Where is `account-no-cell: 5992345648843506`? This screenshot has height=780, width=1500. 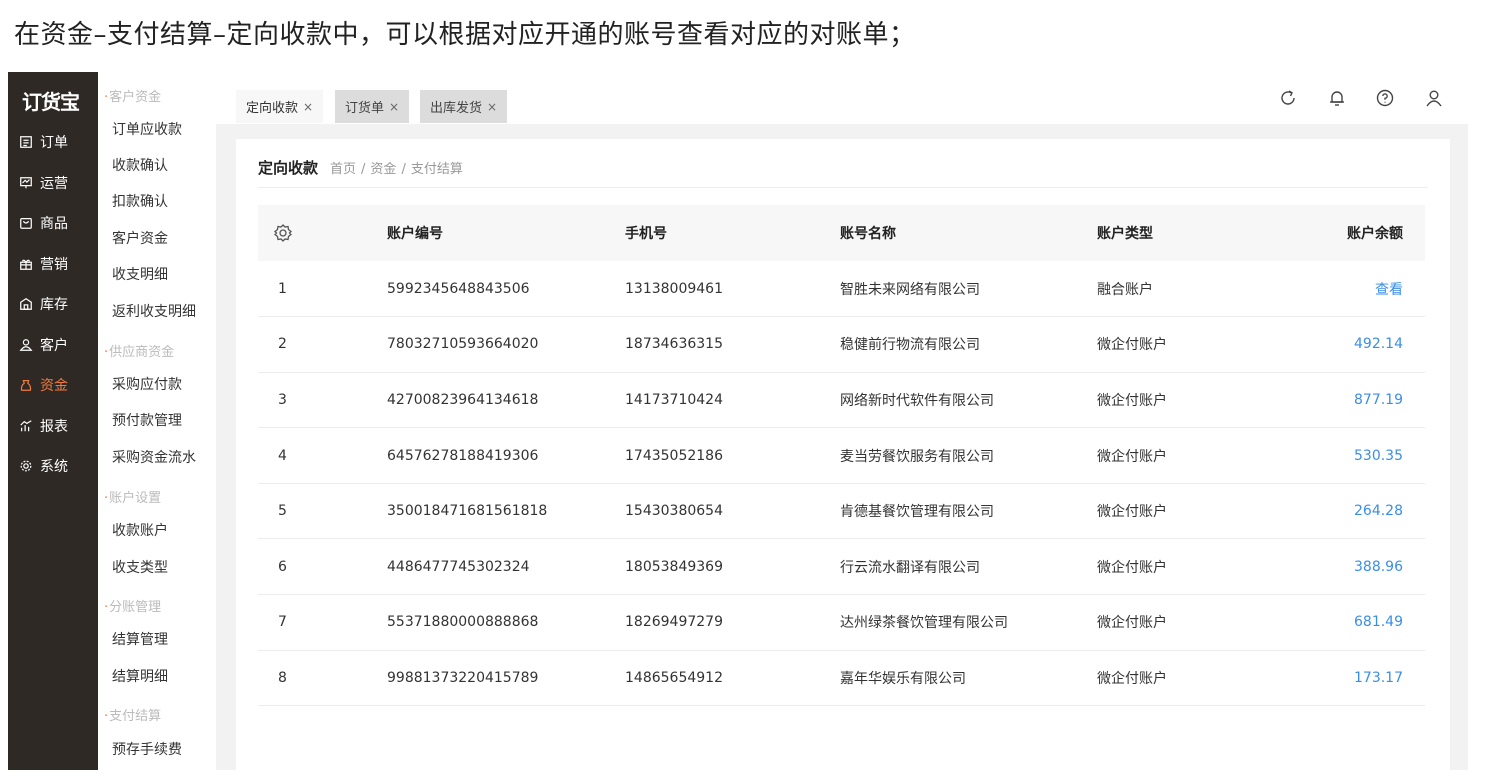
account-no-cell: 5992345648843506 is located at coordinates (458, 288).